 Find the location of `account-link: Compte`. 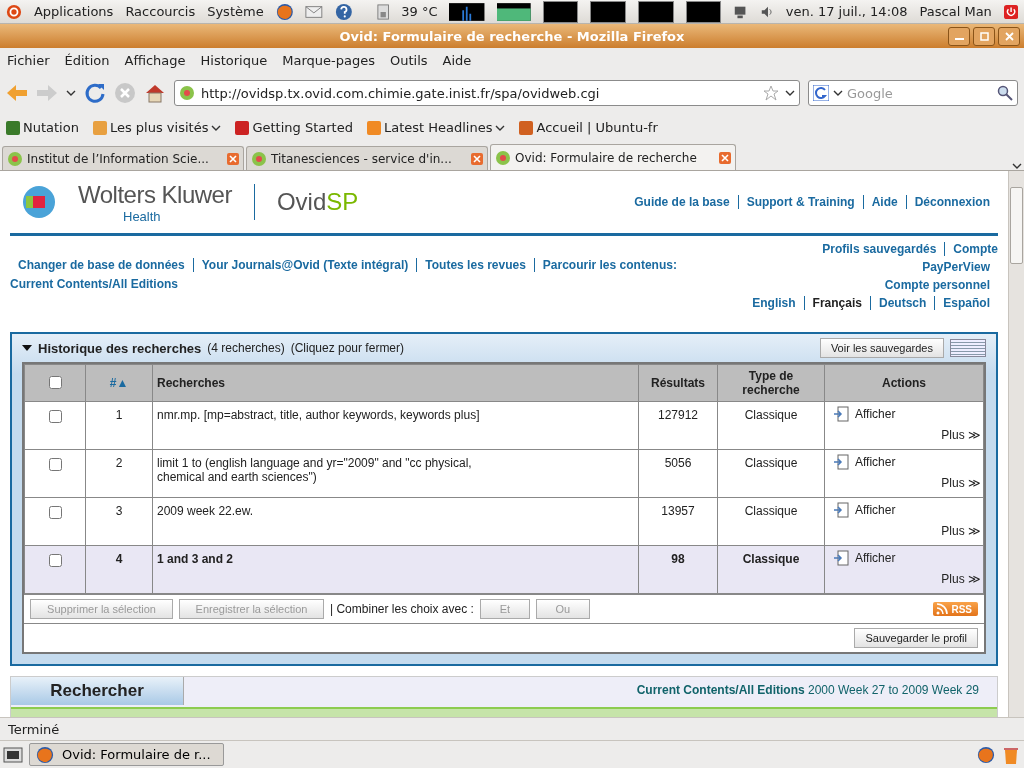

account-link: Compte is located at coordinates (971, 249).